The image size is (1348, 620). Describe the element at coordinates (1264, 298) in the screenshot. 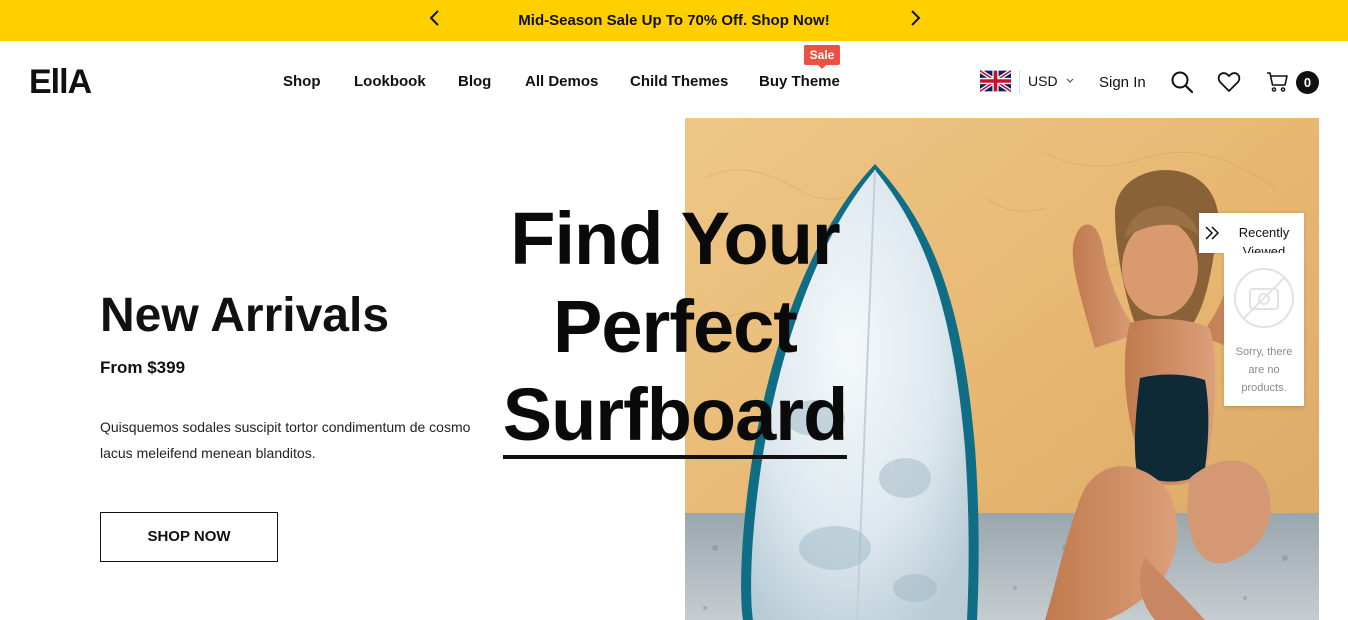

I see `no-image-icon` at that location.